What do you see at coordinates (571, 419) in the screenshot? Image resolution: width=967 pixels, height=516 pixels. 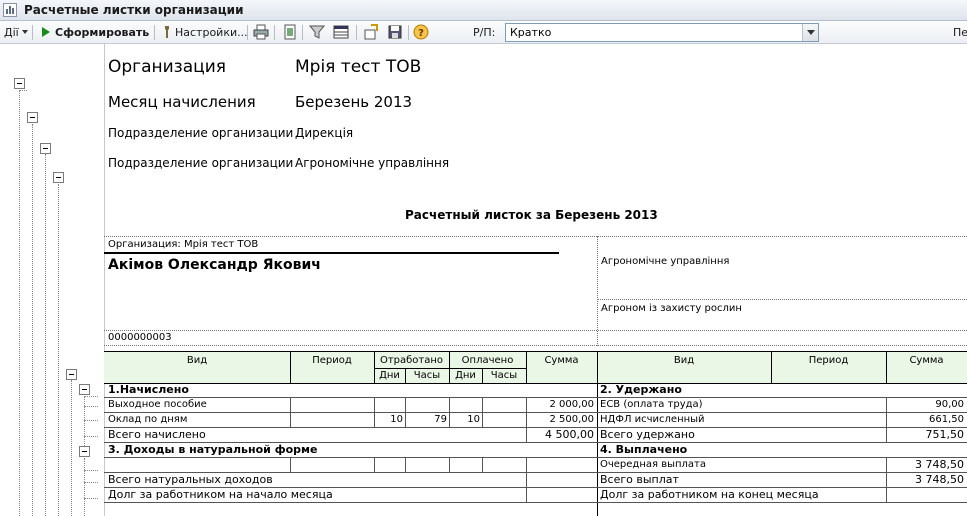 I see `row2-sum: 2 500,00` at bounding box center [571, 419].